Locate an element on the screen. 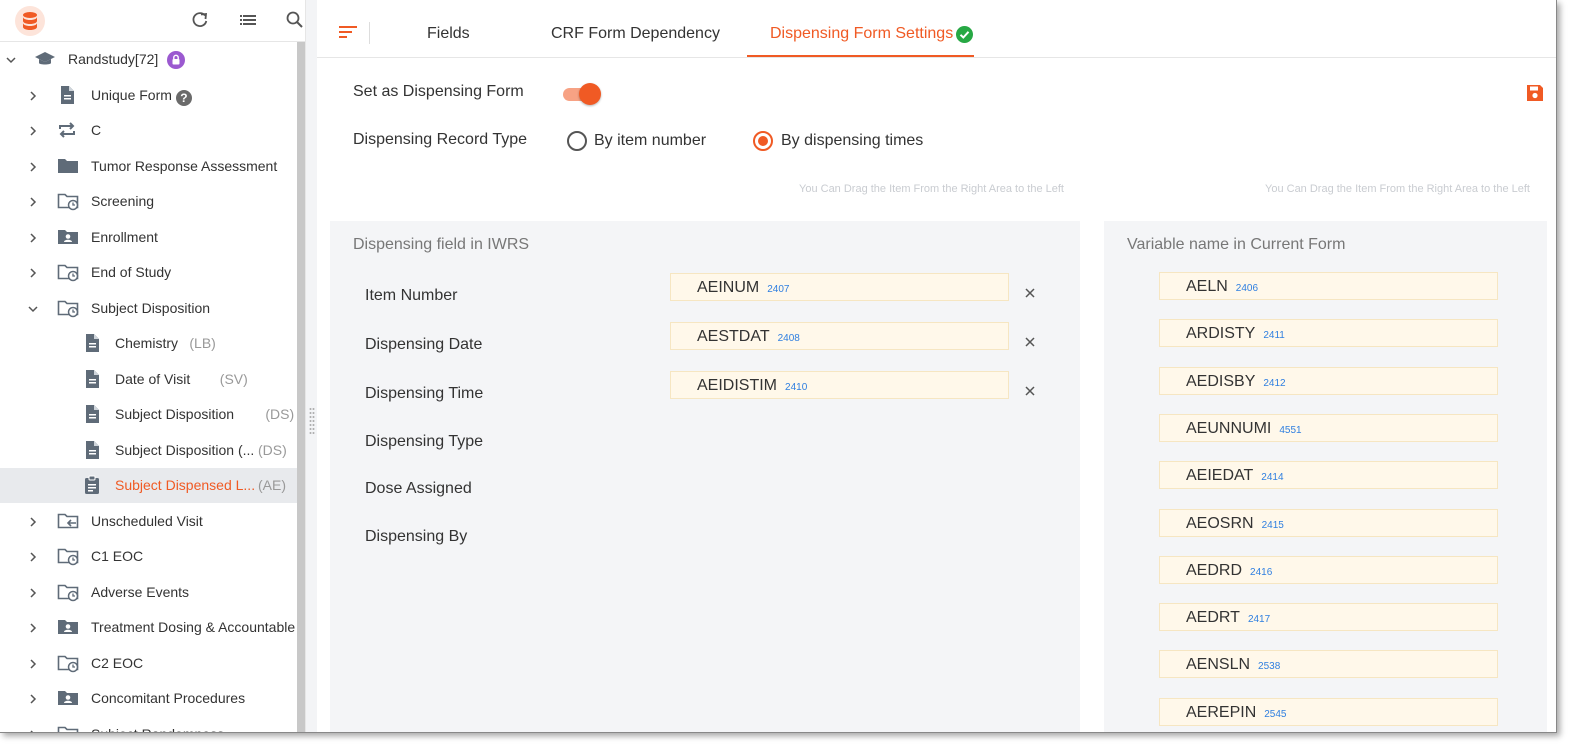  radio-by-item-number-label: By item number is located at coordinates (650, 141).